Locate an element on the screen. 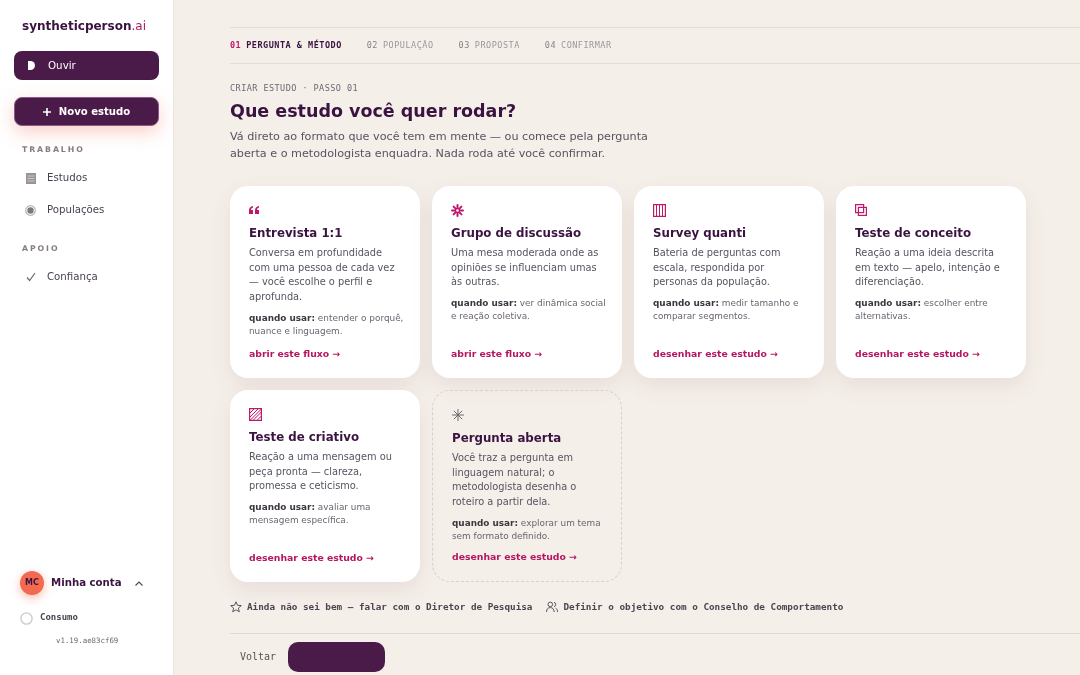 The height and width of the screenshot is (675, 1080). new-study-button: Novo estudo is located at coordinates (86, 111).